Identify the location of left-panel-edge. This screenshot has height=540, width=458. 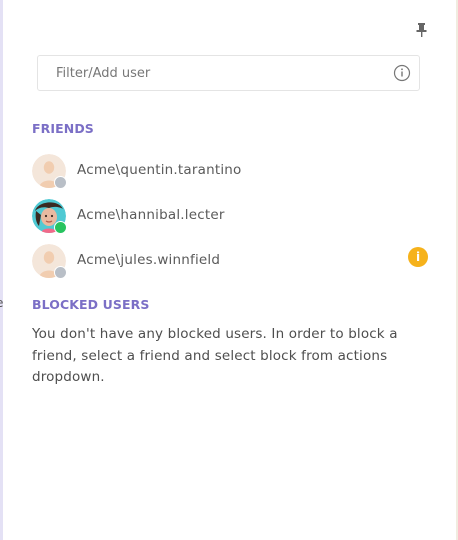
(1, 270).